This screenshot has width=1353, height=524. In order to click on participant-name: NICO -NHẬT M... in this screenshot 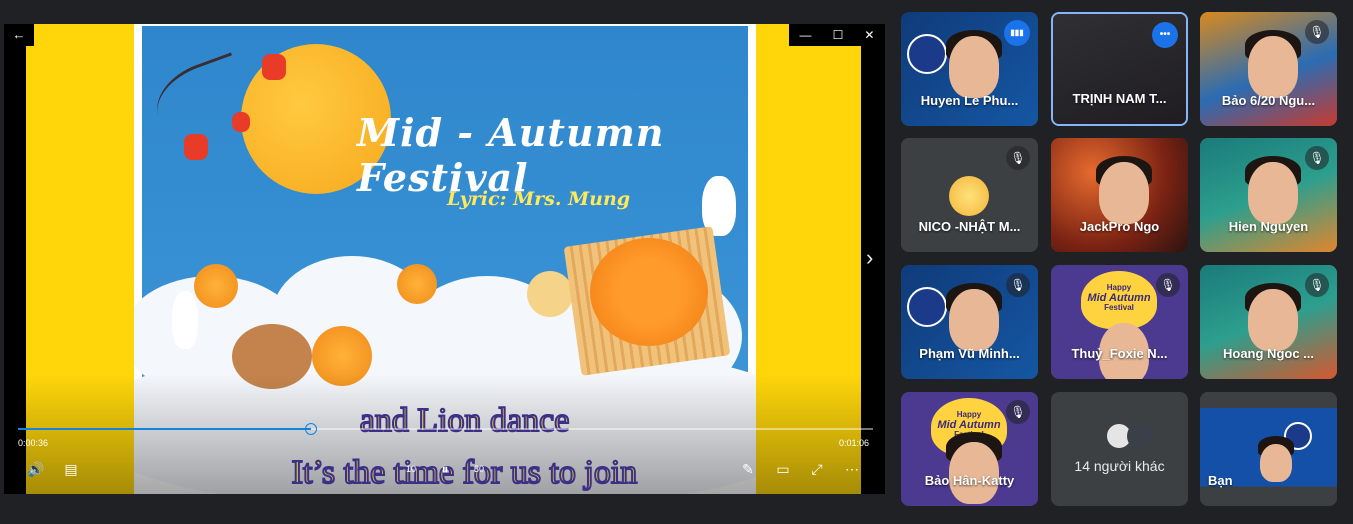, I will do `click(969, 226)`.